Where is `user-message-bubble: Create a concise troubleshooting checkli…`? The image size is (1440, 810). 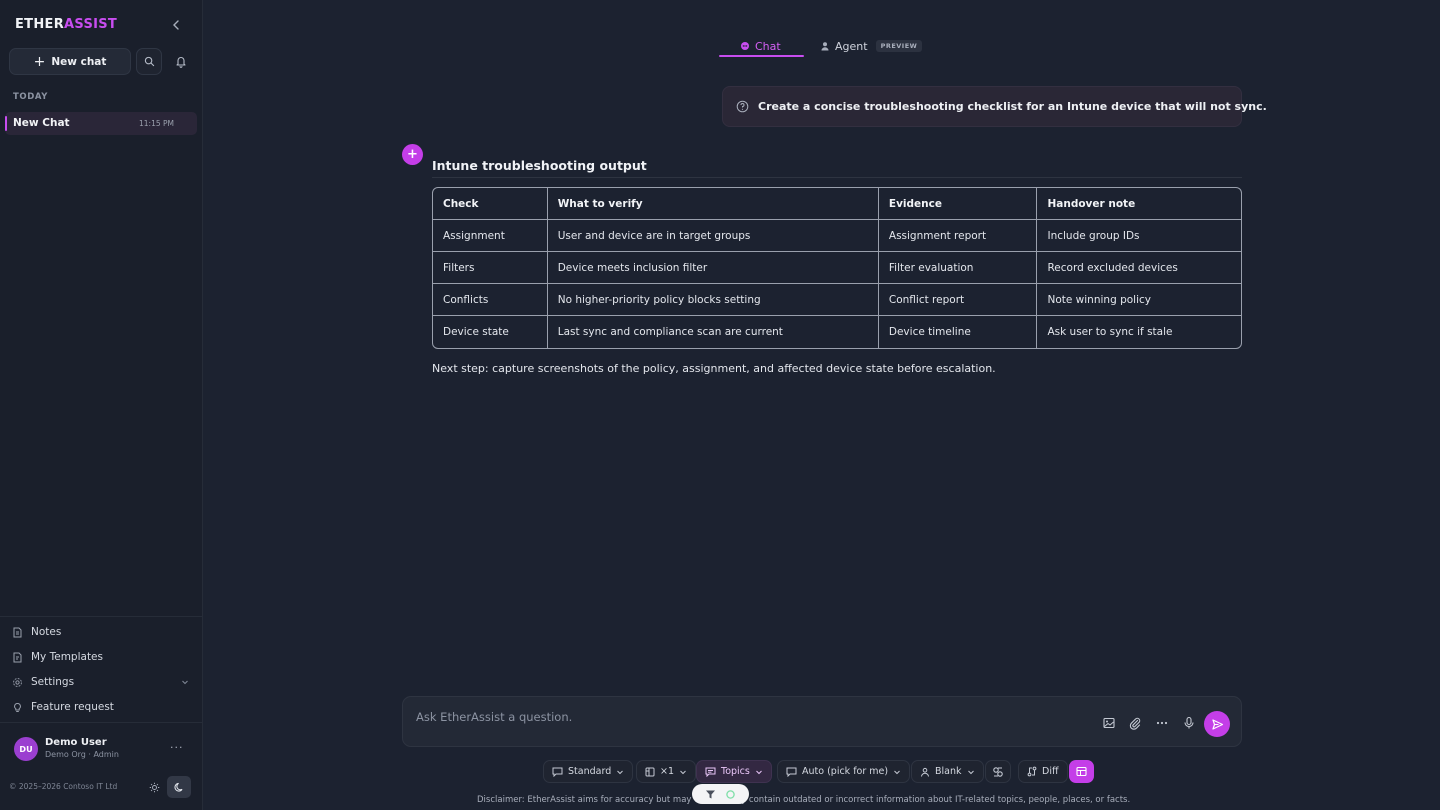
user-message-bubble: Create a concise troubleshooting checkli… is located at coordinates (994, 106).